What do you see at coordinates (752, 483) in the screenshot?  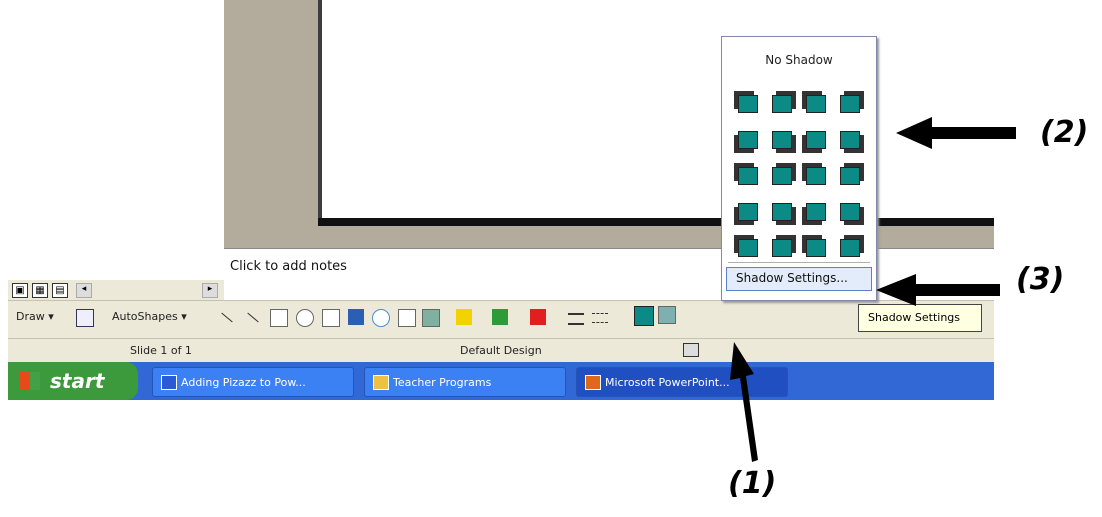 I see `callout-label-1: (1)` at bounding box center [752, 483].